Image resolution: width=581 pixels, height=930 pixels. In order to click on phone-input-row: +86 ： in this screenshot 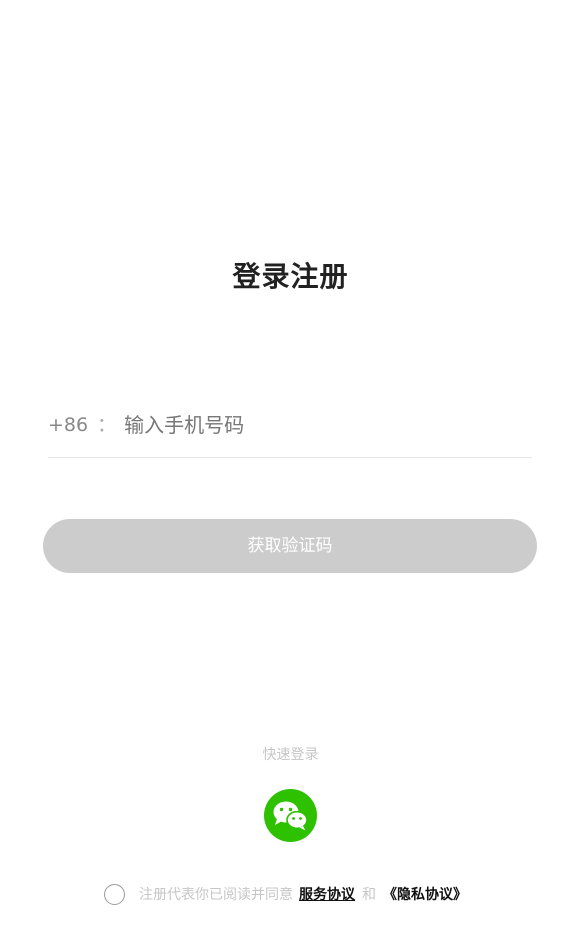, I will do `click(290, 431)`.